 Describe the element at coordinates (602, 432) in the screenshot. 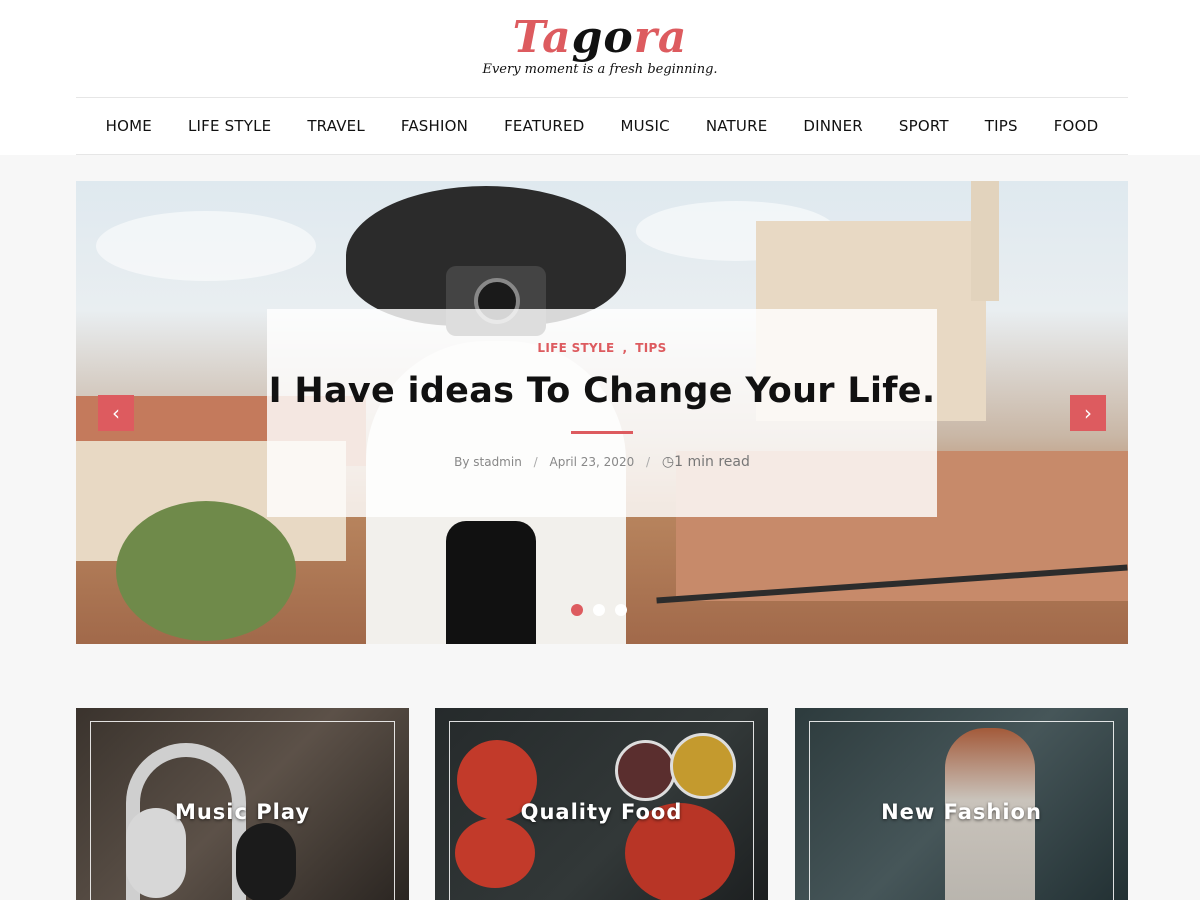

I see `title-underline` at that location.